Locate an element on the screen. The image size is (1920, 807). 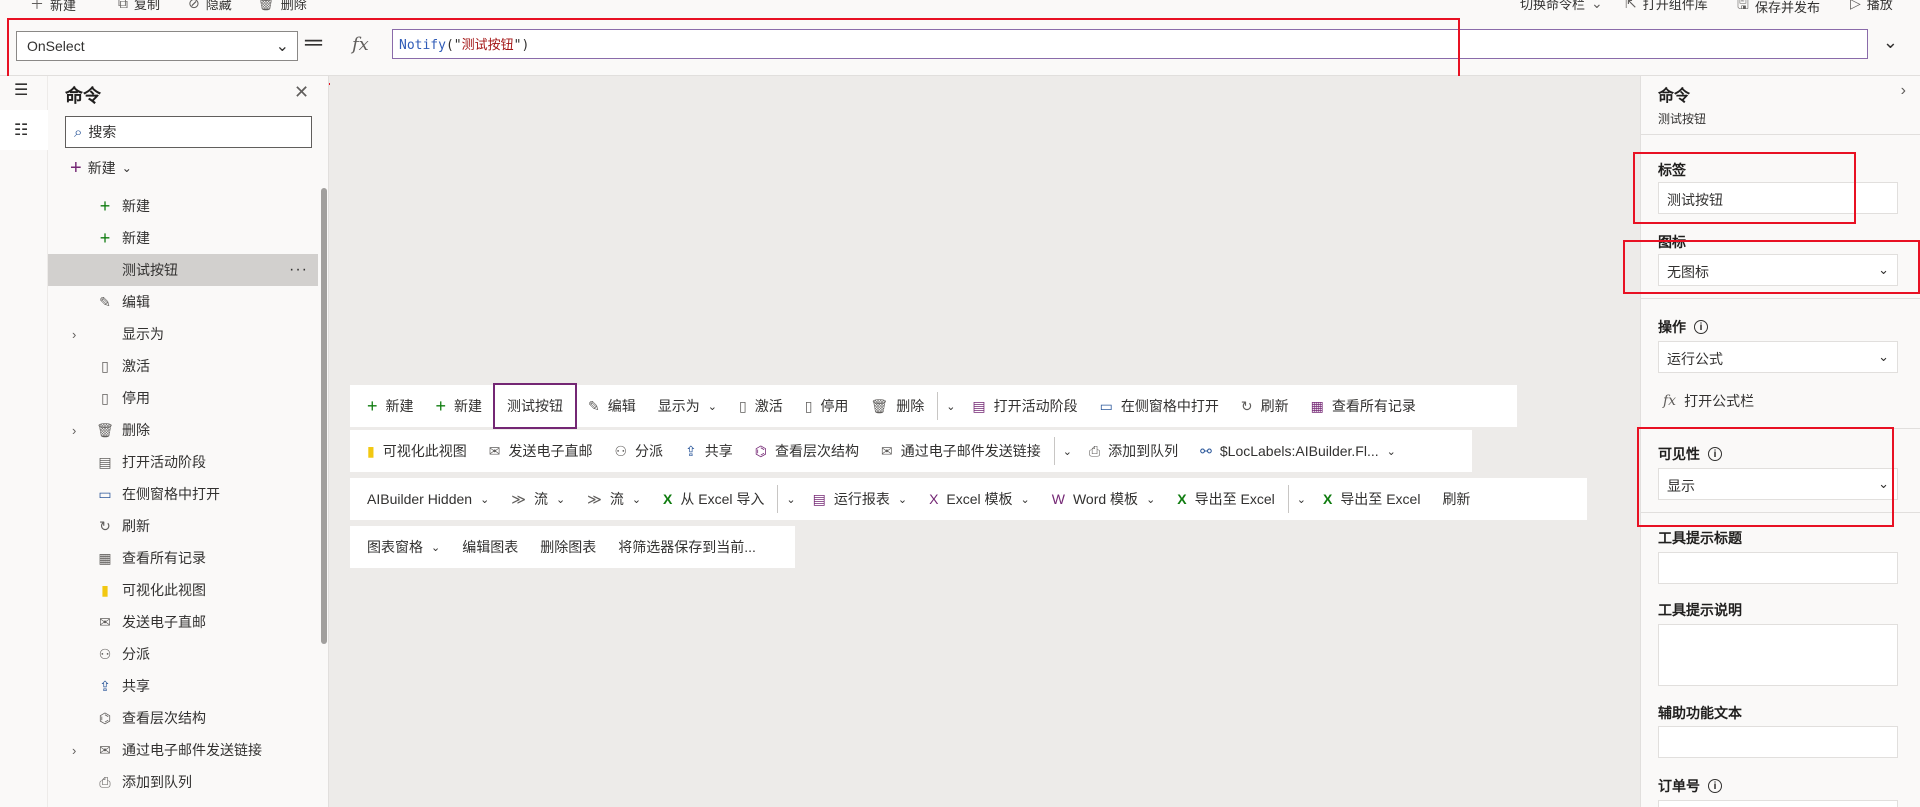
cmd-refresh-button: ↻ 刷新 is located at coordinates (1265, 406).